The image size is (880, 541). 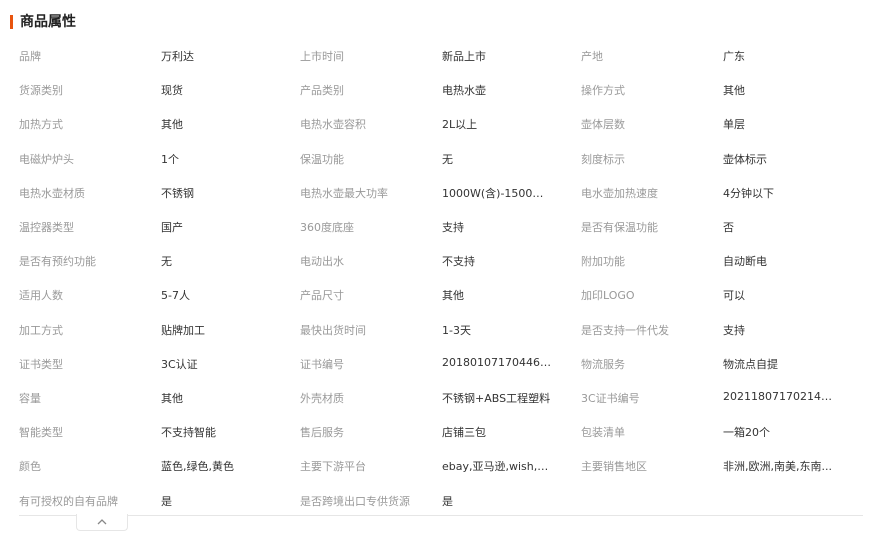 I want to click on attribute-row: 电磁炉炉头 1个 保温功能 无 刻度标示 壶体标示, so click(x=441, y=159).